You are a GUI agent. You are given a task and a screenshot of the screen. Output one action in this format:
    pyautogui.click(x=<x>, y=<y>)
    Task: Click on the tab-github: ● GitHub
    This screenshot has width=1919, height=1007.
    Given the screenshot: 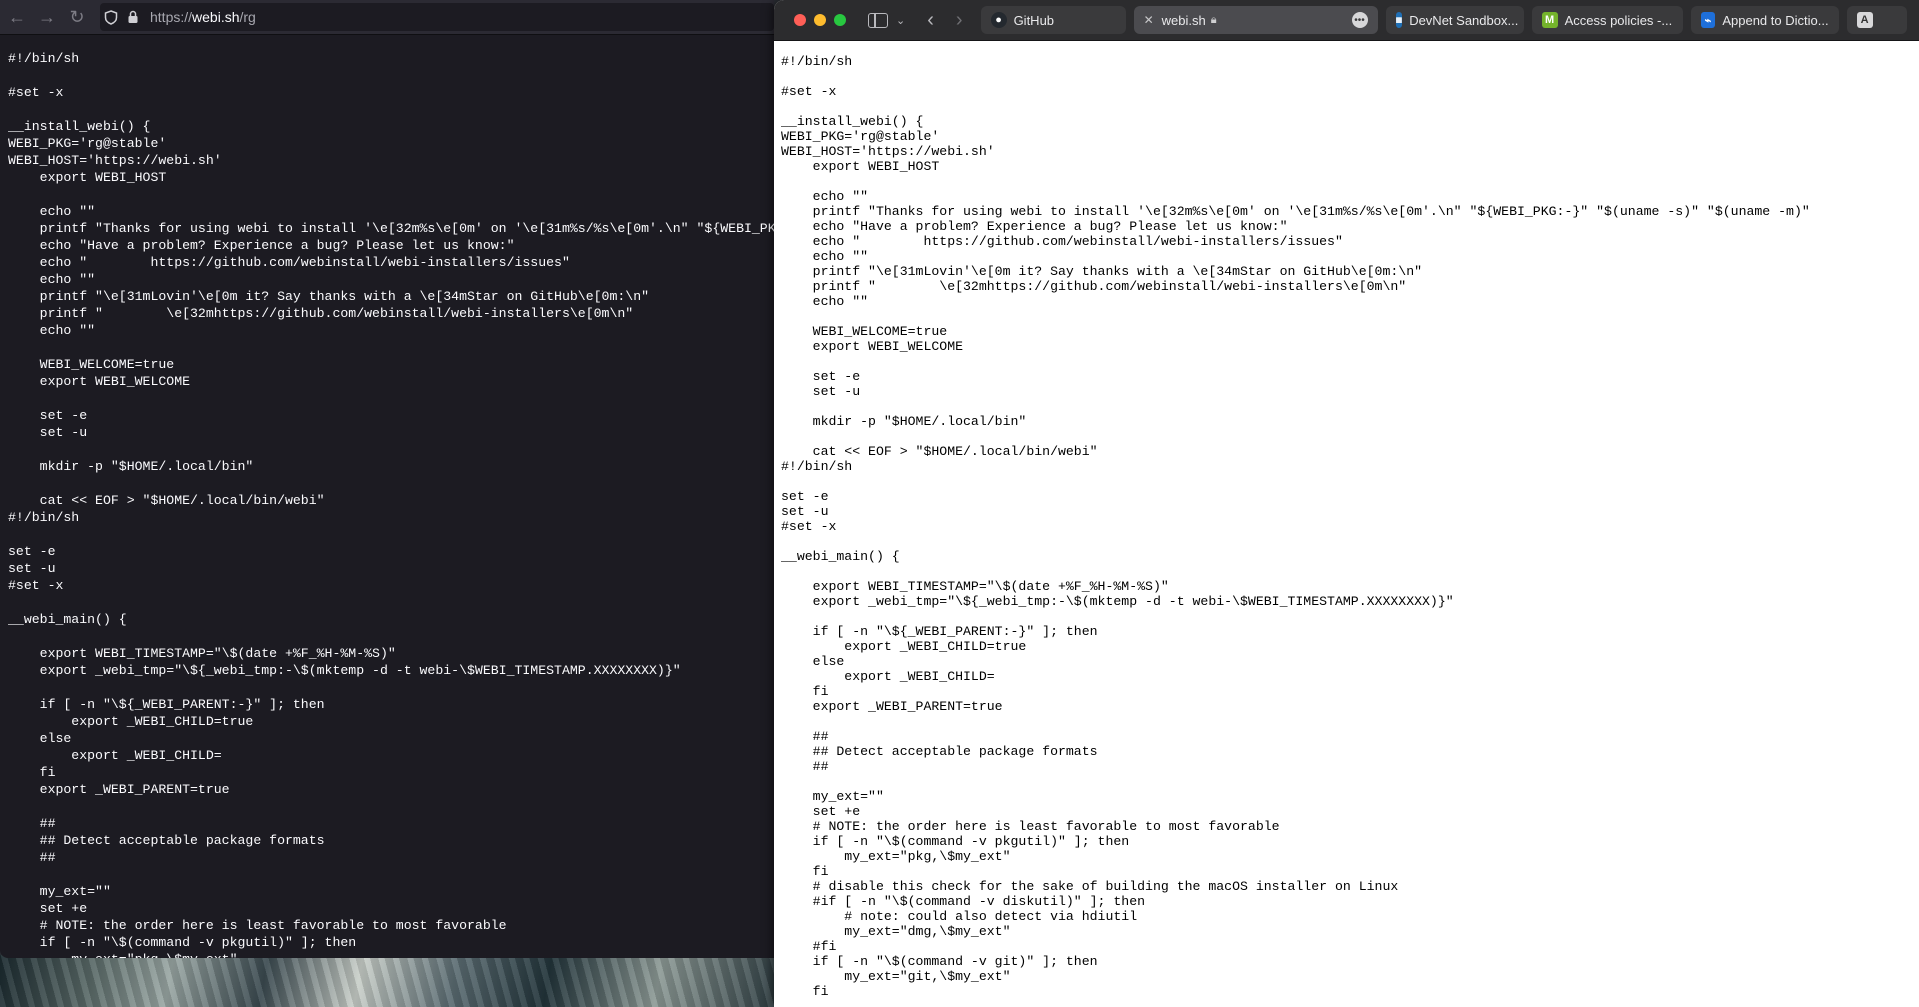 What is the action you would take?
    pyautogui.click(x=1053, y=20)
    